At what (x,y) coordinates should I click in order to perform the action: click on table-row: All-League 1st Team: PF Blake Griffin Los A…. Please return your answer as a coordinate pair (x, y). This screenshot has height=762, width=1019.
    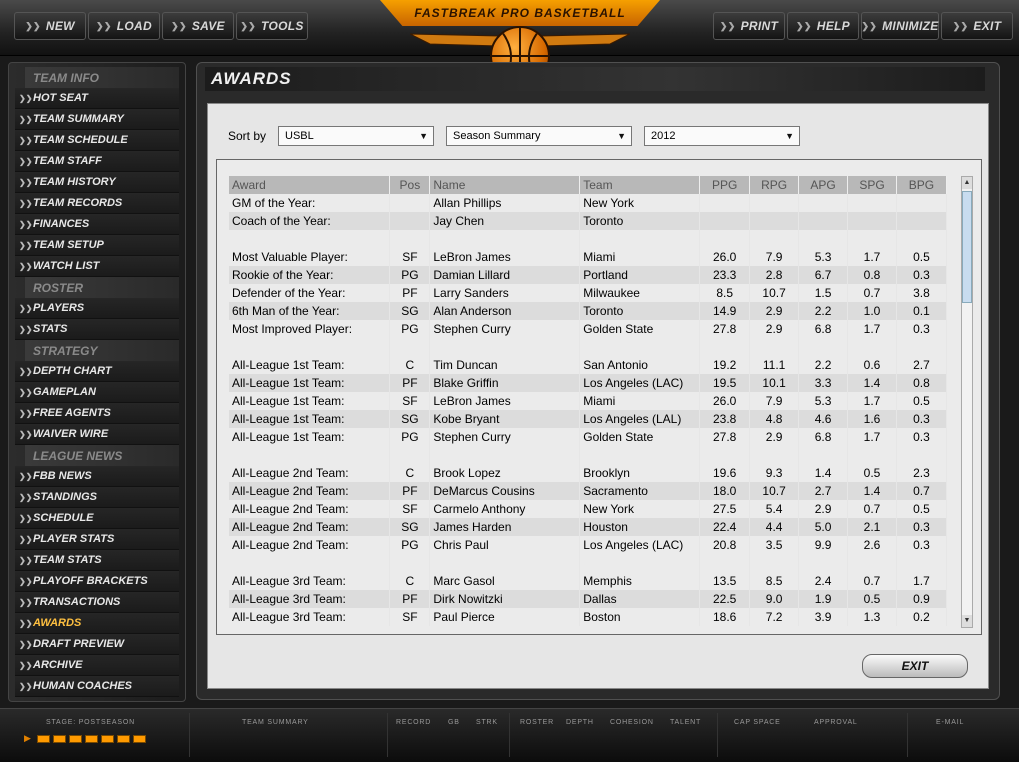
    Looking at the image, I should click on (588, 383).